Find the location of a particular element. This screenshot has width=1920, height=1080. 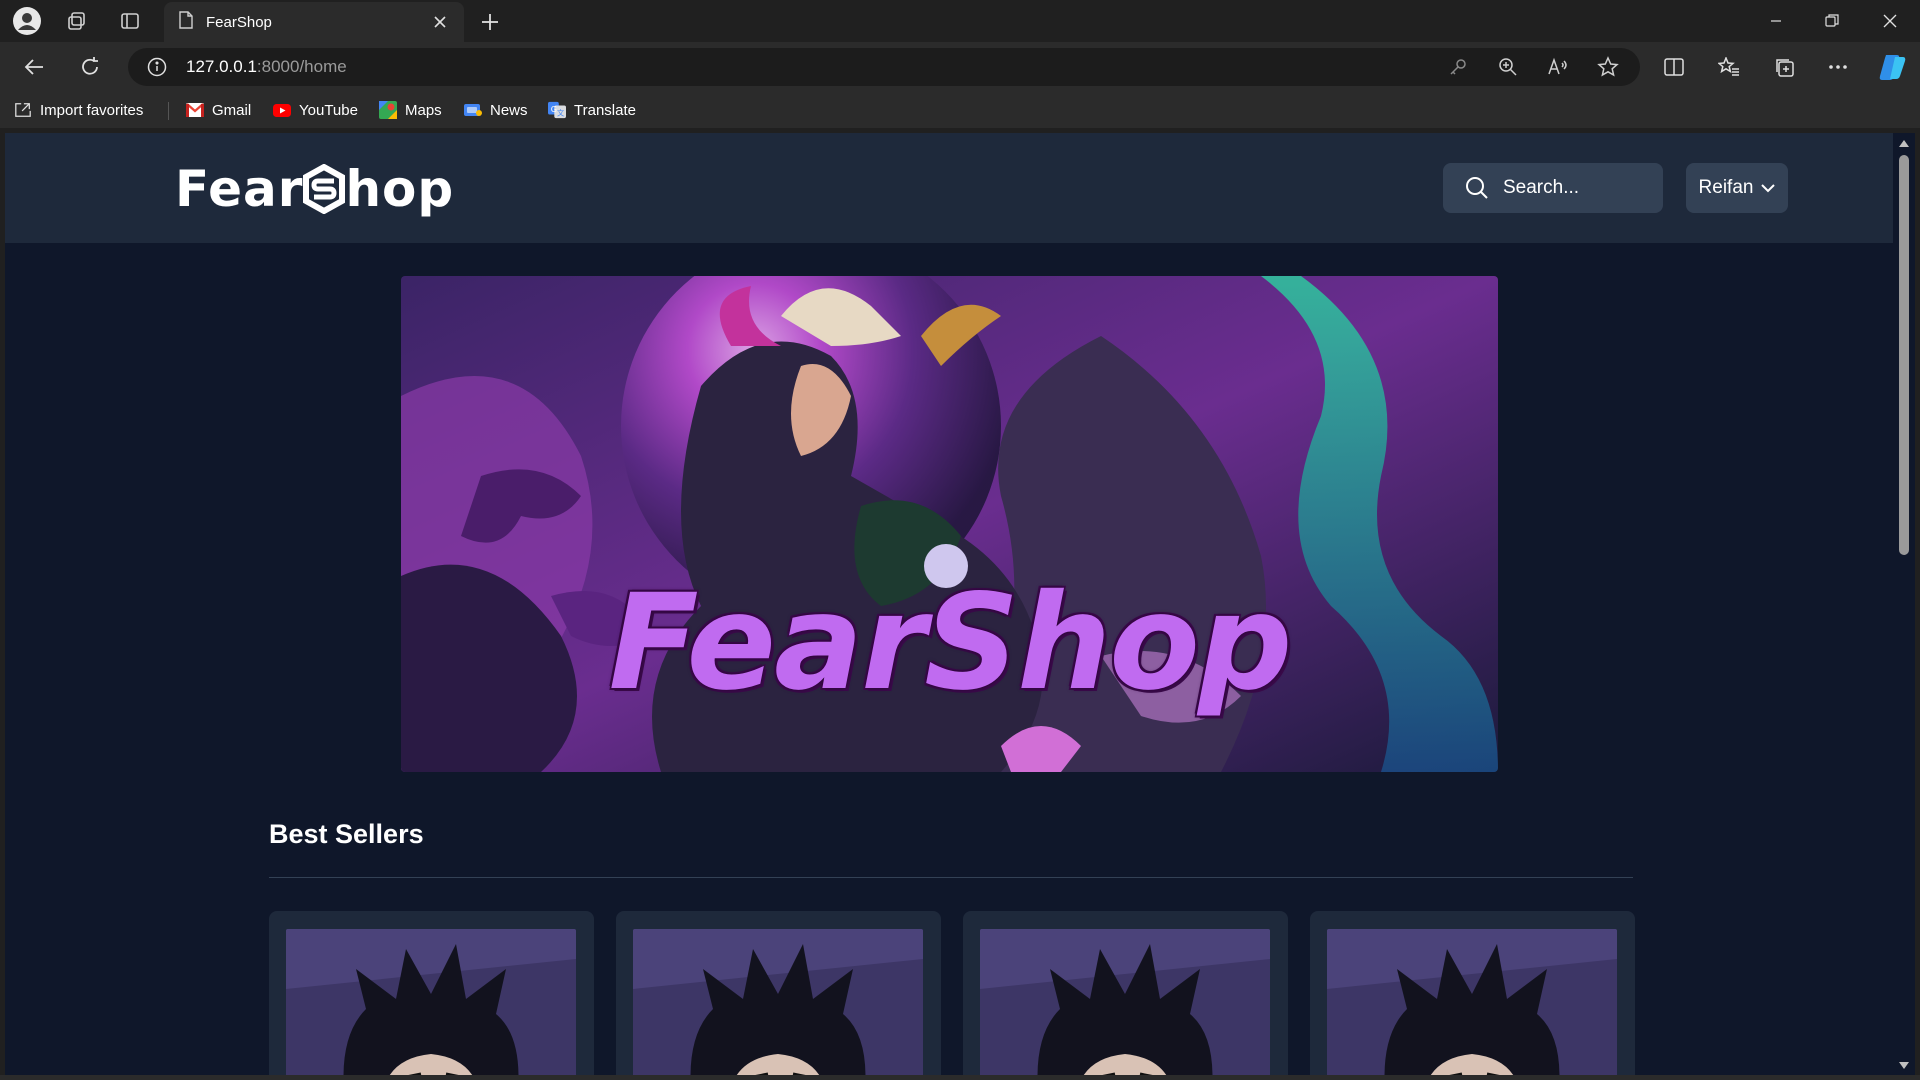

translate-icon: G文 is located at coordinates (557, 110).